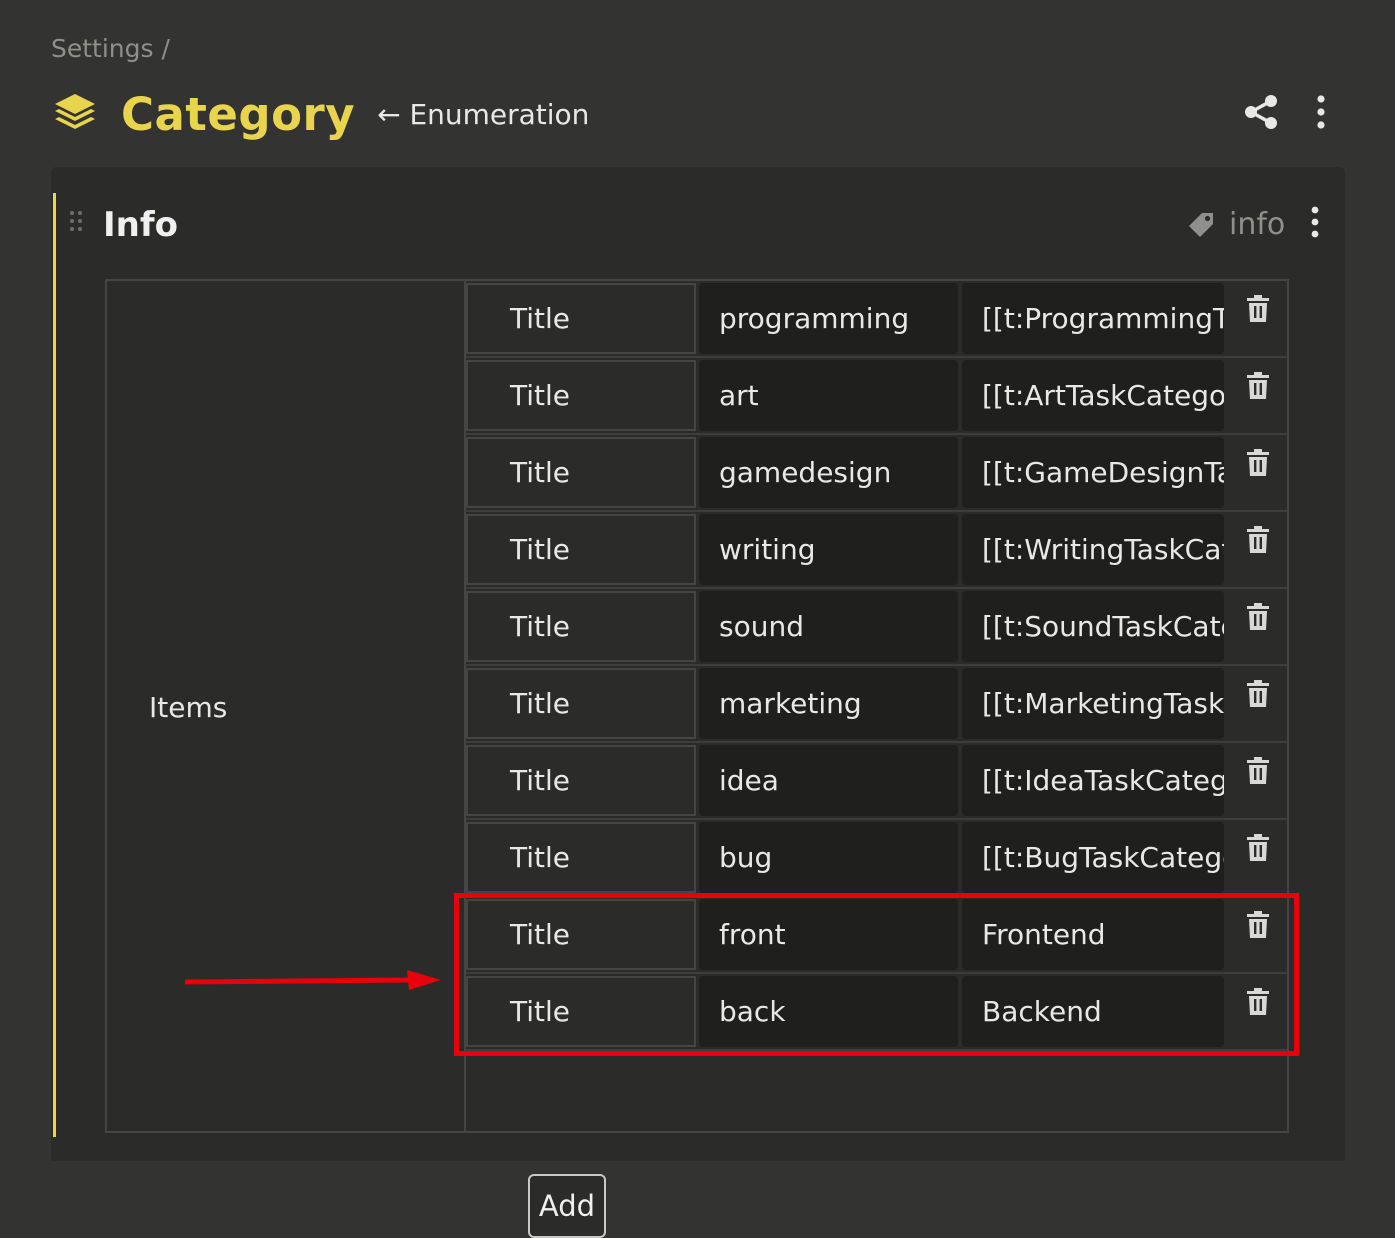  I want to click on tag-label: info, so click(1257, 224).